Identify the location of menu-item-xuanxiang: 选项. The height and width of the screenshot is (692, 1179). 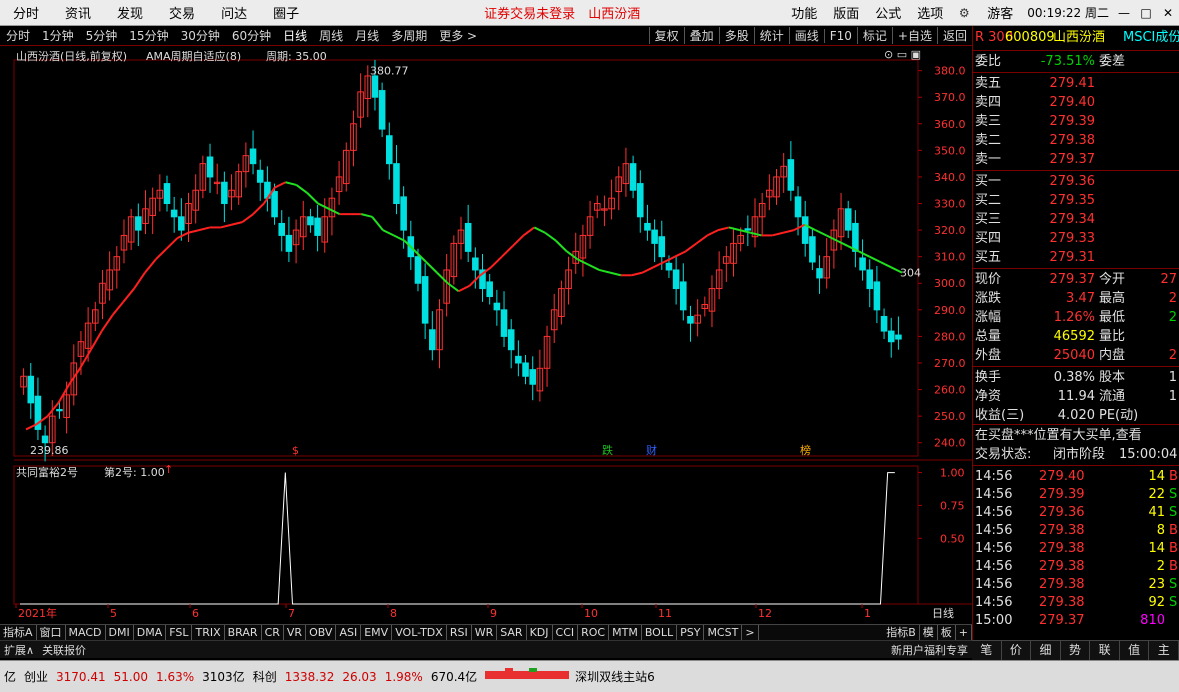
(930, 12).